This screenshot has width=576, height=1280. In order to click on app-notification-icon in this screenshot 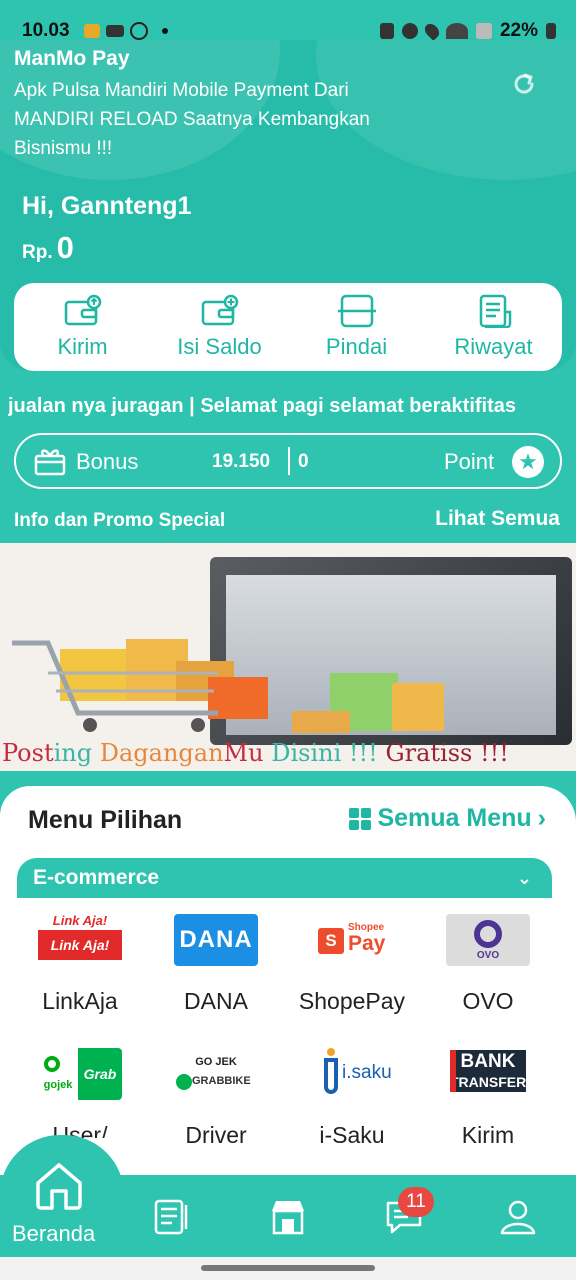, I will do `click(92, 31)`.